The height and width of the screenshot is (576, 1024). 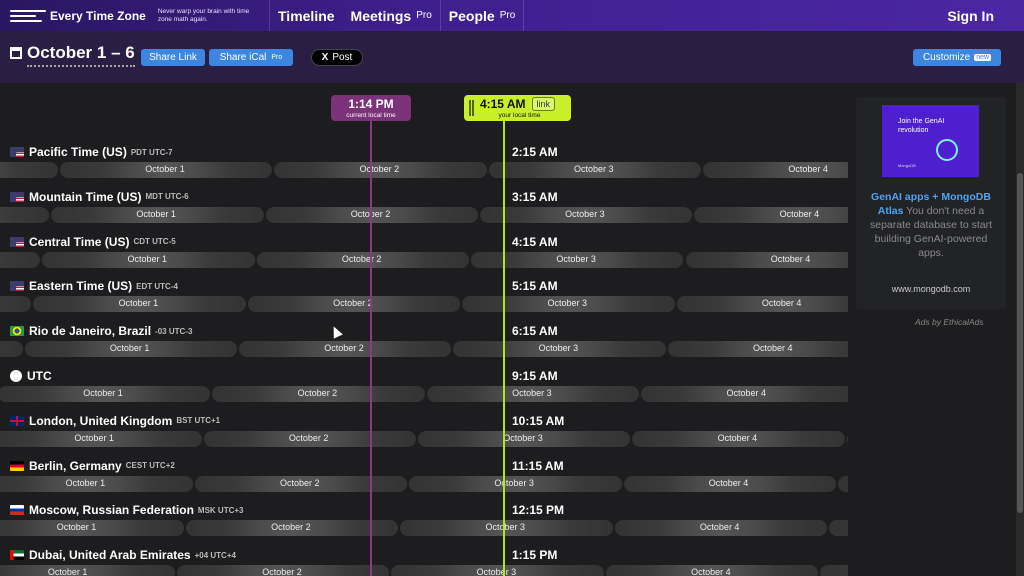 I want to click on local-time-value: 4:15 AM, so click(x=502, y=104).